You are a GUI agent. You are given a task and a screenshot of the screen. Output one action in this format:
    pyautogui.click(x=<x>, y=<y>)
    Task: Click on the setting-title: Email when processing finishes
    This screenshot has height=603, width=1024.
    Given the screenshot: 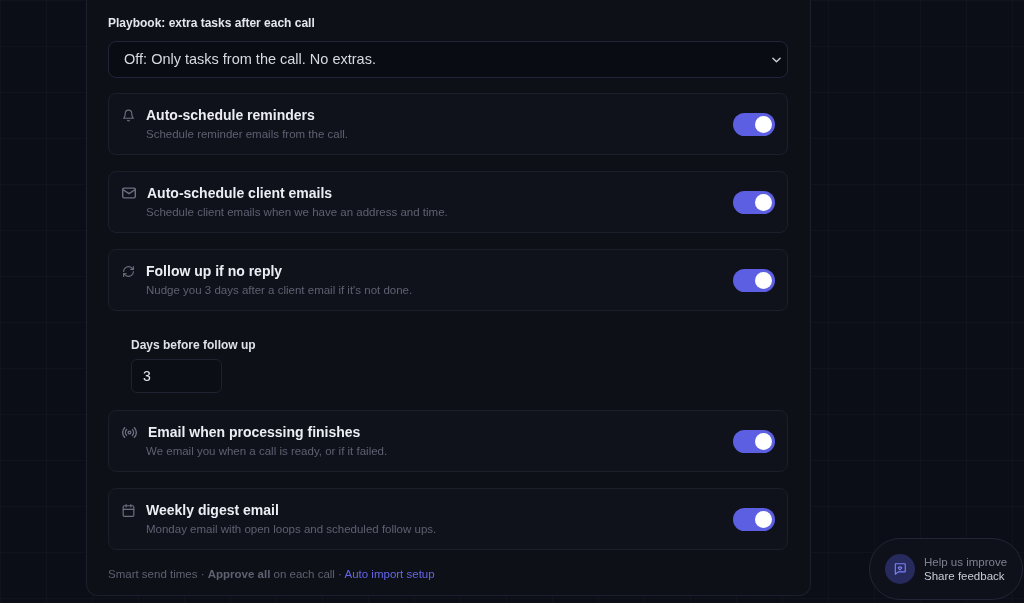 What is the action you would take?
    pyautogui.click(x=254, y=432)
    